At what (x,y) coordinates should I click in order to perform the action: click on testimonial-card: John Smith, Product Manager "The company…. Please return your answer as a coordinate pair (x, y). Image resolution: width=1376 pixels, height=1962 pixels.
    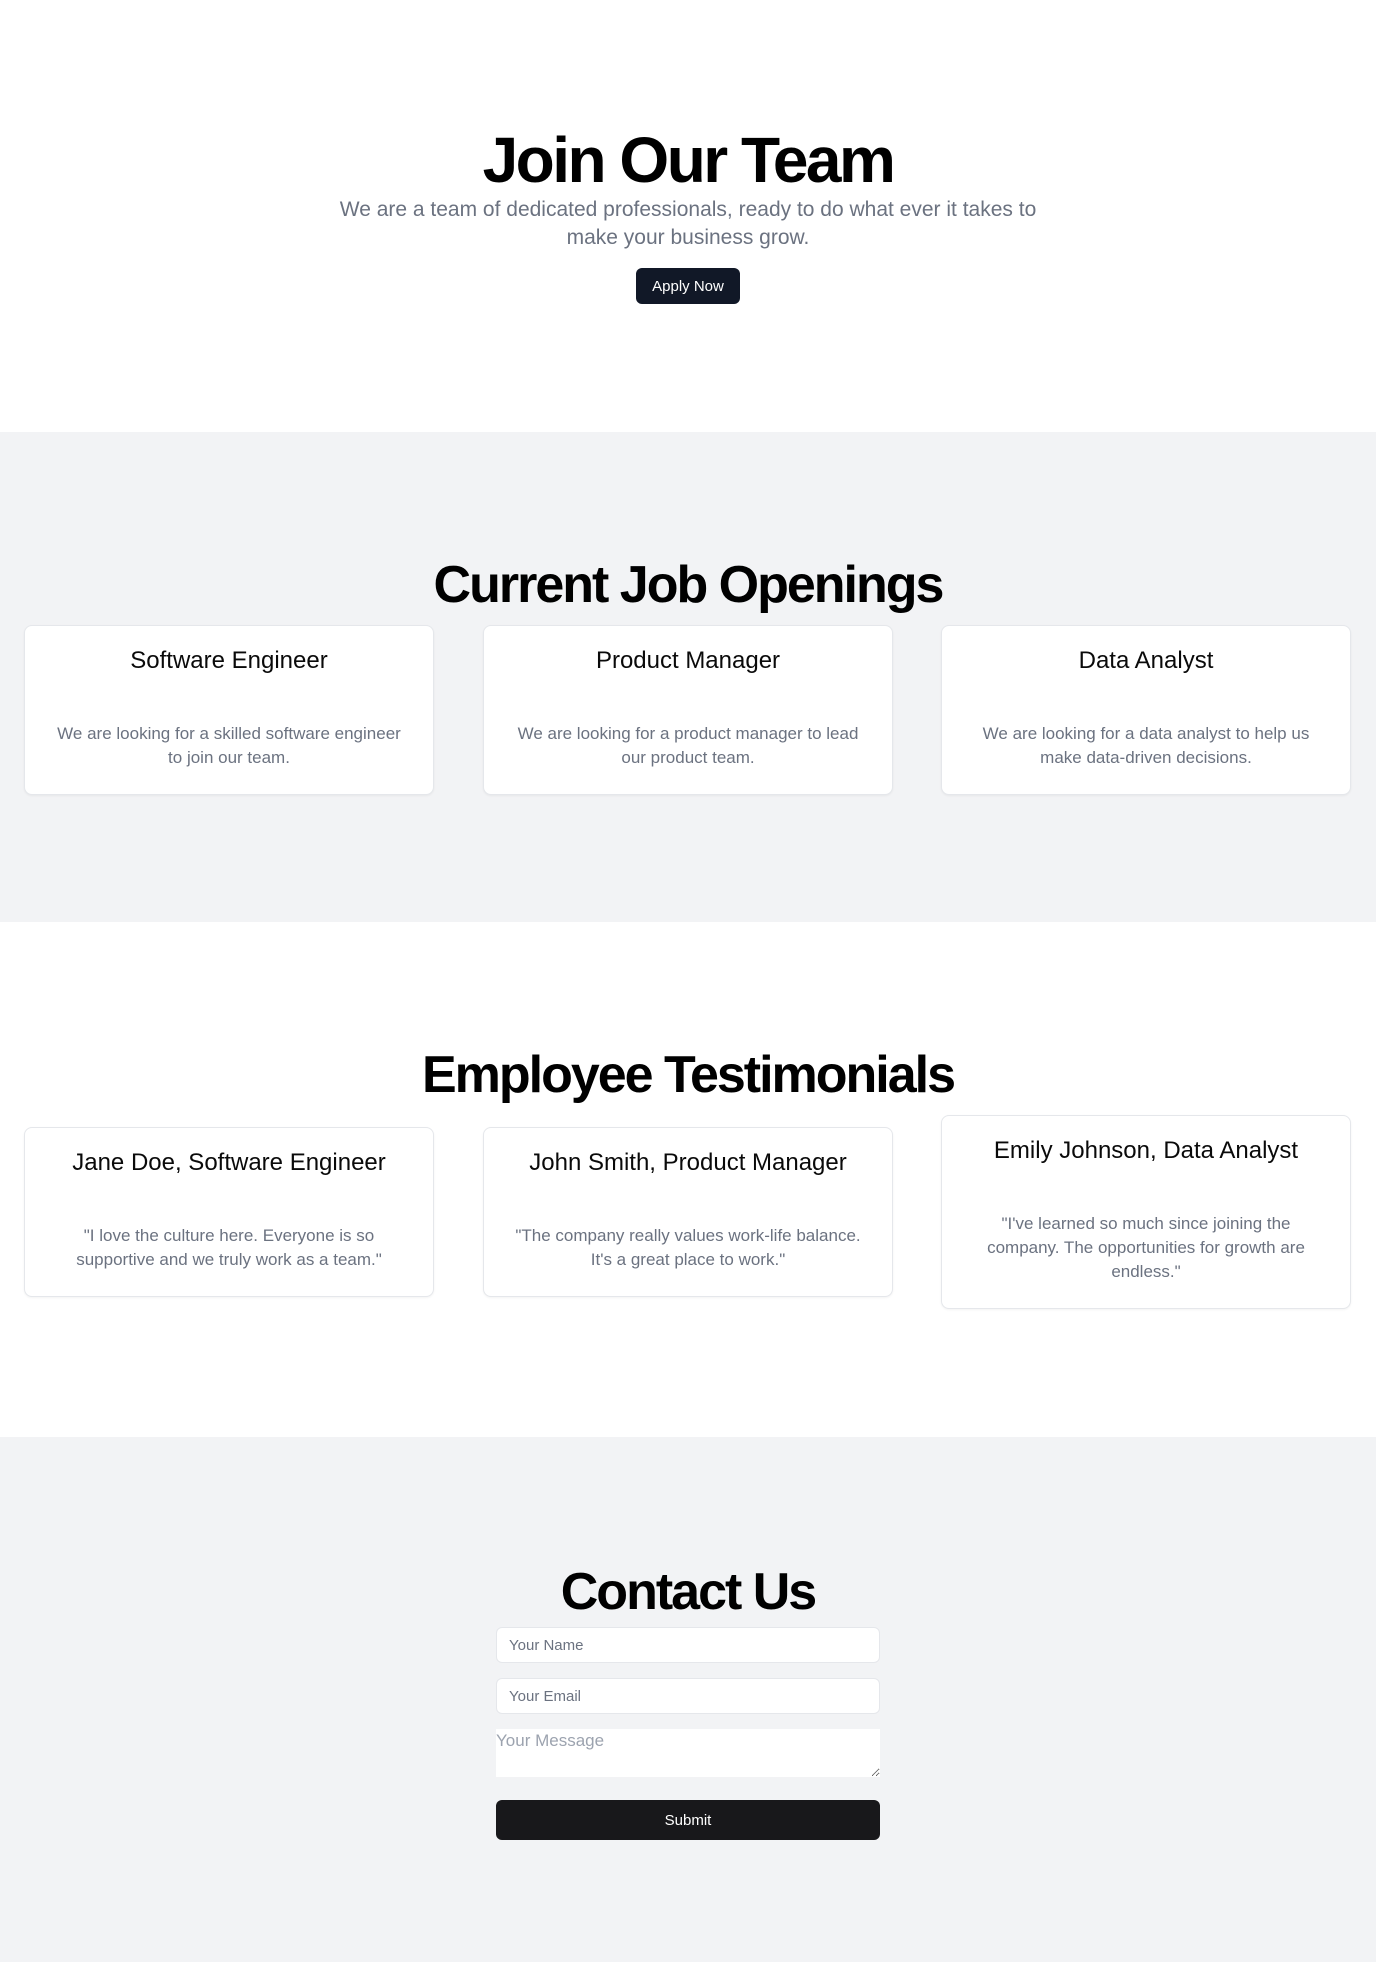
    Looking at the image, I should click on (688, 1212).